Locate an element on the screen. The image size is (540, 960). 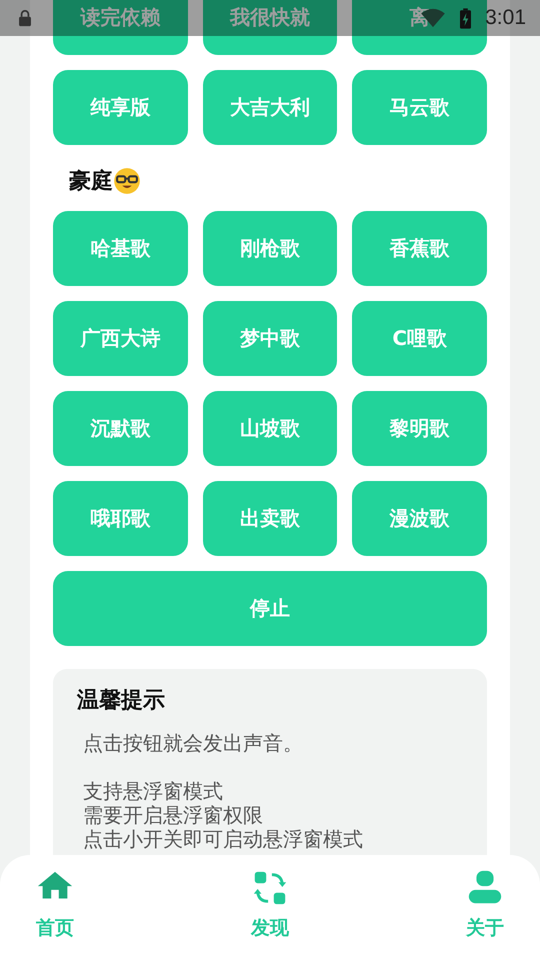
sound-button: C哩歌 is located at coordinates (419, 338).